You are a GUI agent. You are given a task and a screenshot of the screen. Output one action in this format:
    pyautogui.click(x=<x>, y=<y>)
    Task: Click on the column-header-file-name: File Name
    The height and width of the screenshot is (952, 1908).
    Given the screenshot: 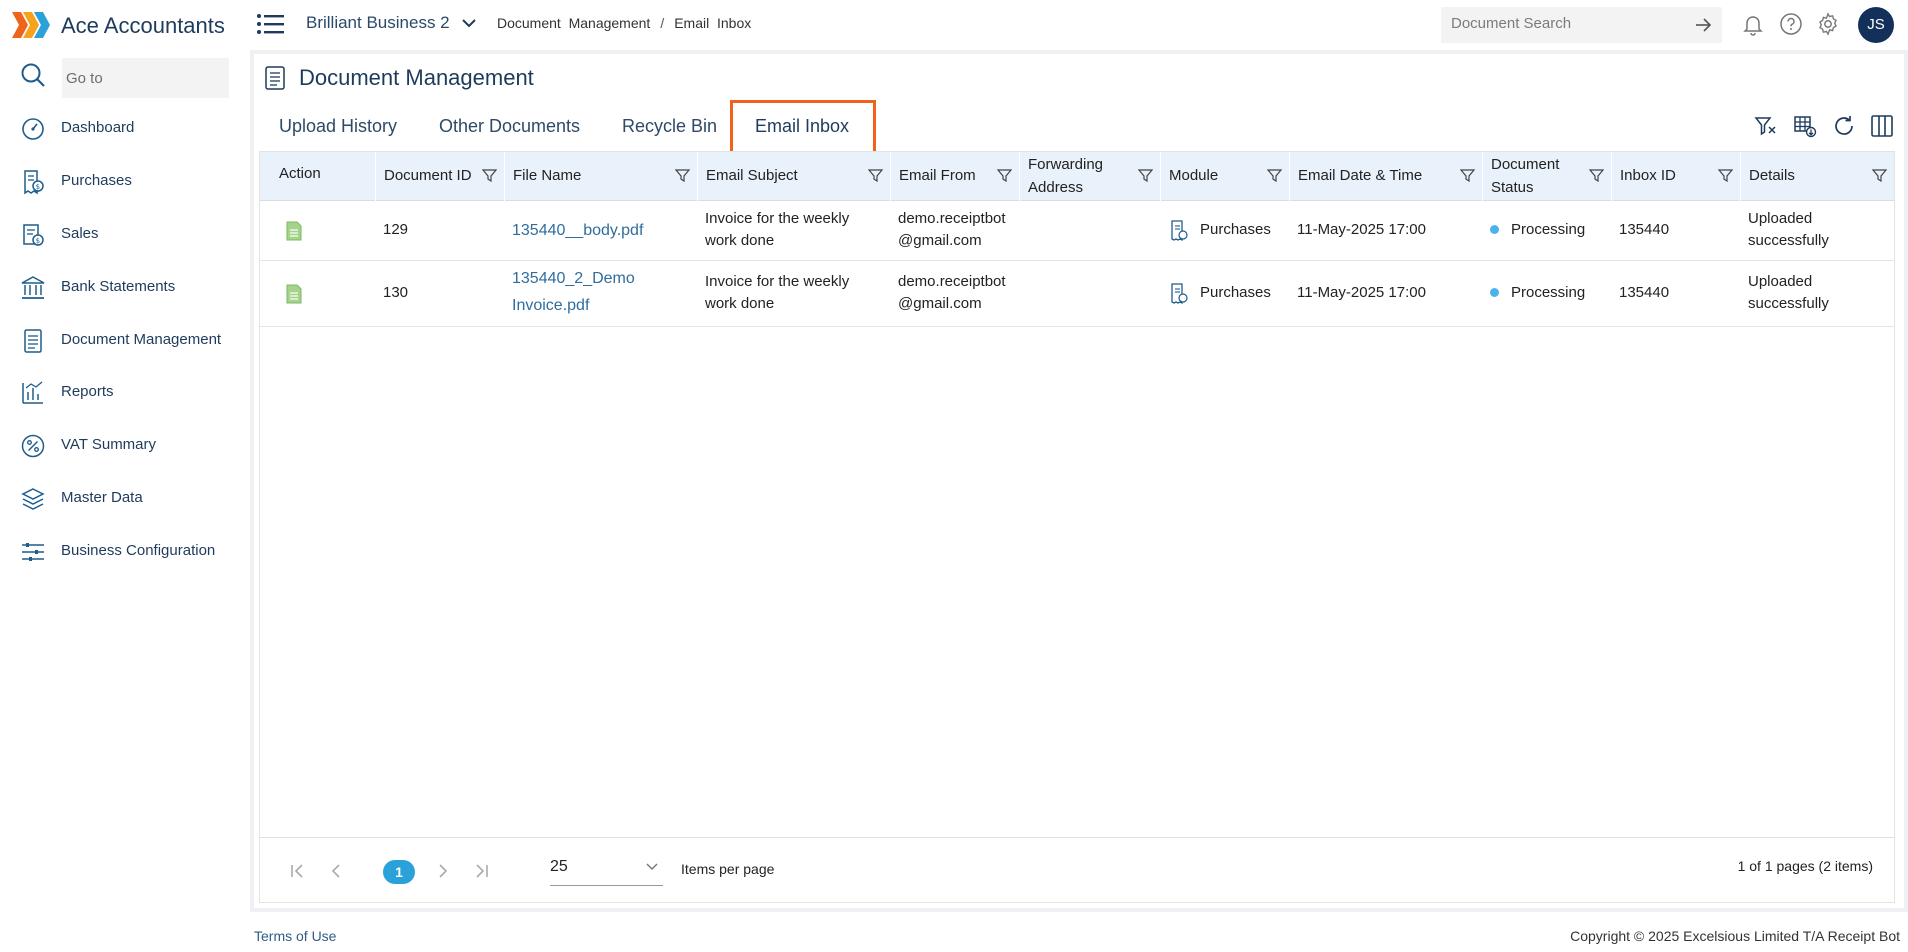 What is the action you would take?
    pyautogui.click(x=601, y=176)
    